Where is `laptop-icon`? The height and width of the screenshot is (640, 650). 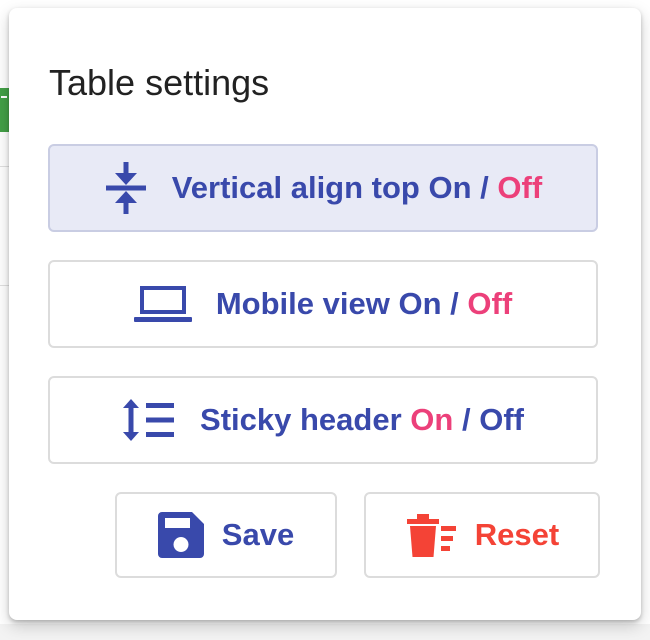
laptop-icon is located at coordinates (162, 304).